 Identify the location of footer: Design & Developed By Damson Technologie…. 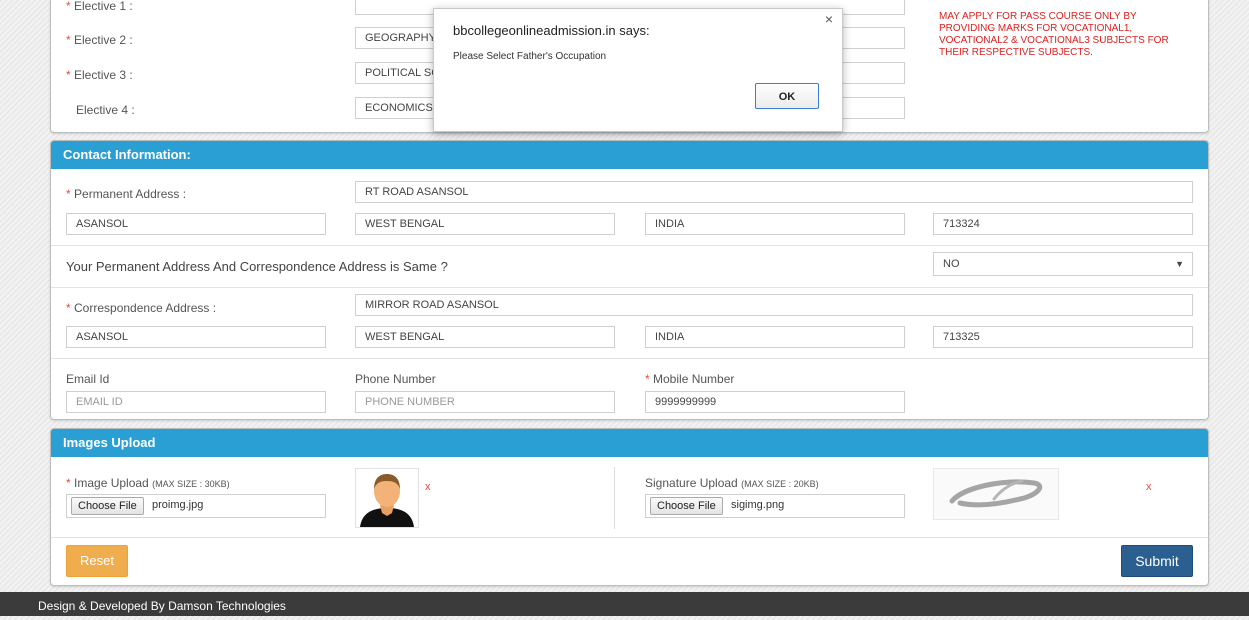
(624, 604).